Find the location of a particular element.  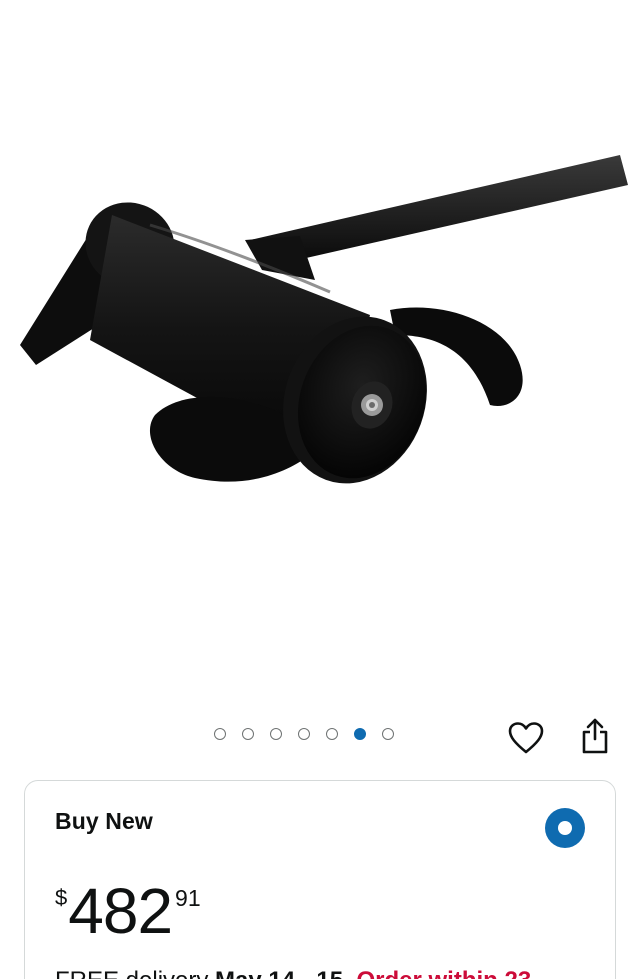

buy-option-radio is located at coordinates (565, 828).